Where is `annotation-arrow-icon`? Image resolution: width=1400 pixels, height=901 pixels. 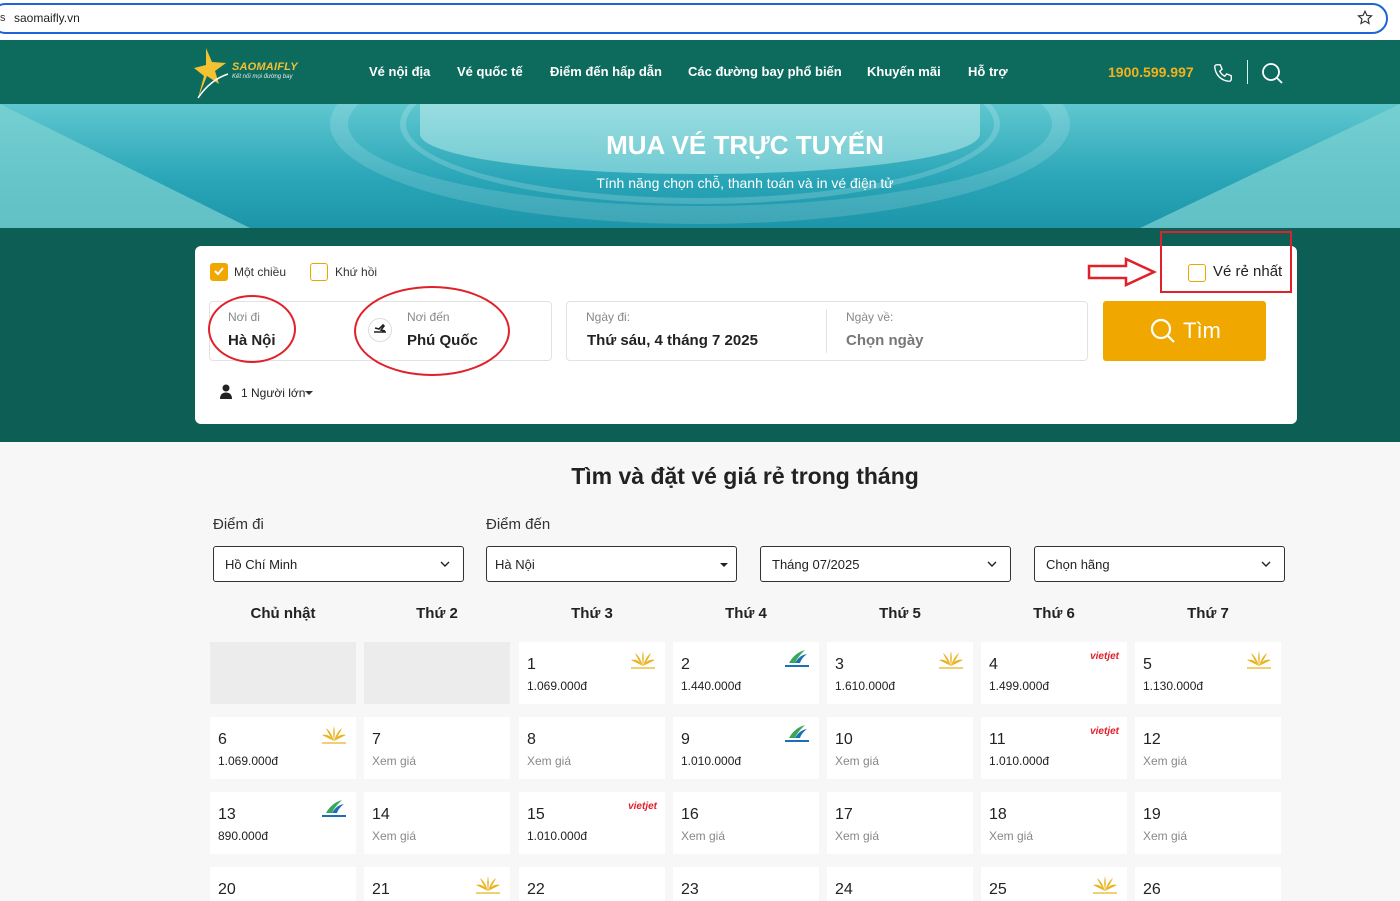 annotation-arrow-icon is located at coordinates (1122, 272).